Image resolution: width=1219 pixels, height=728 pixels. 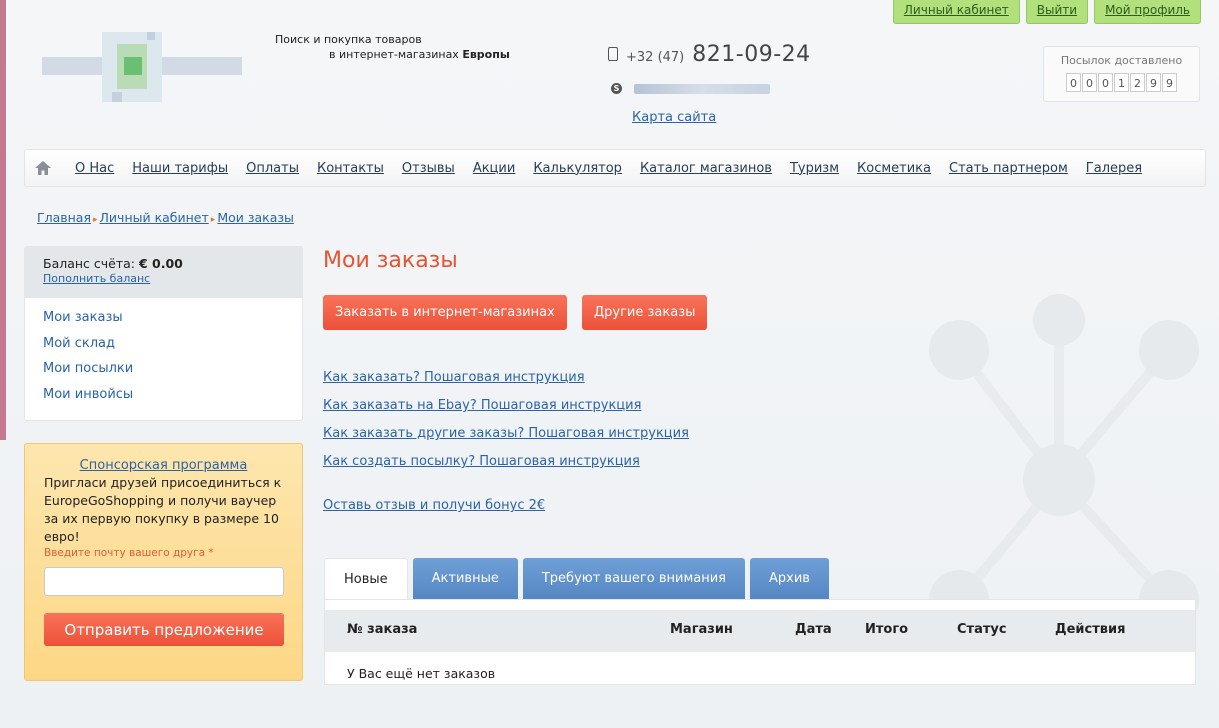 I want to click on other-orders-button: Другие заказы, so click(x=645, y=312).